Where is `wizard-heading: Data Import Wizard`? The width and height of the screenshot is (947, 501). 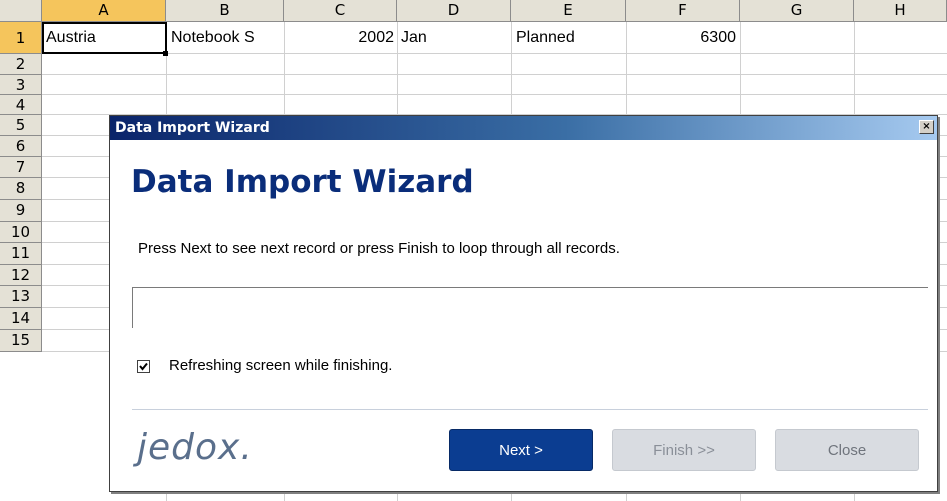
wizard-heading: Data Import Wizard is located at coordinates (302, 182).